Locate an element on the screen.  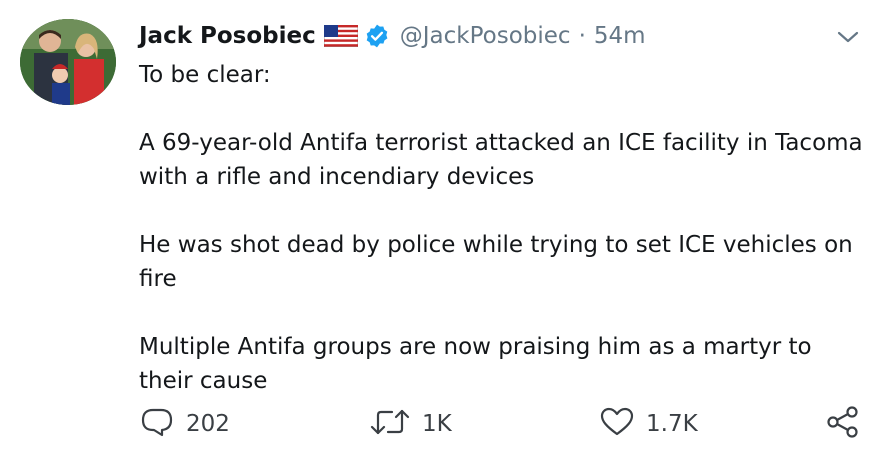
verified-badge-icon is located at coordinates (377, 36).